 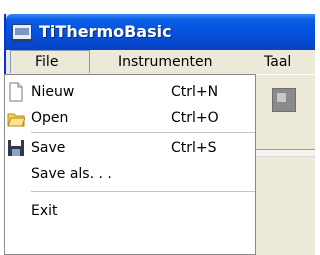 I want to click on toolbar-disabled-button, so click(x=284, y=100).